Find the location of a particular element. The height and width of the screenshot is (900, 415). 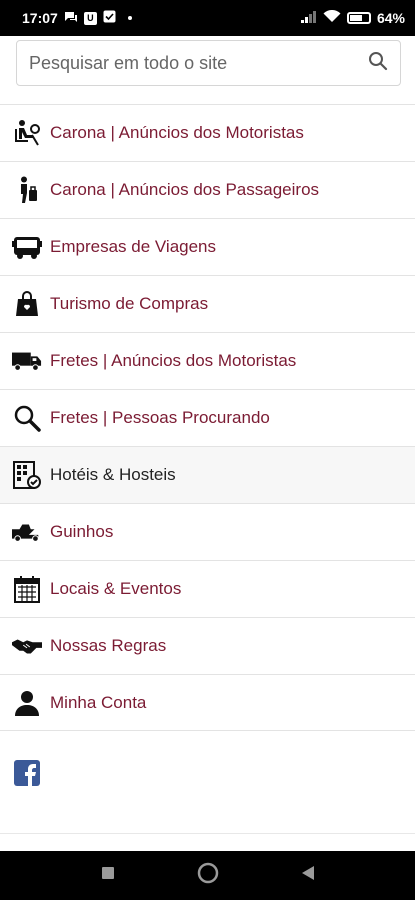

search-icon is located at coordinates (378, 63).